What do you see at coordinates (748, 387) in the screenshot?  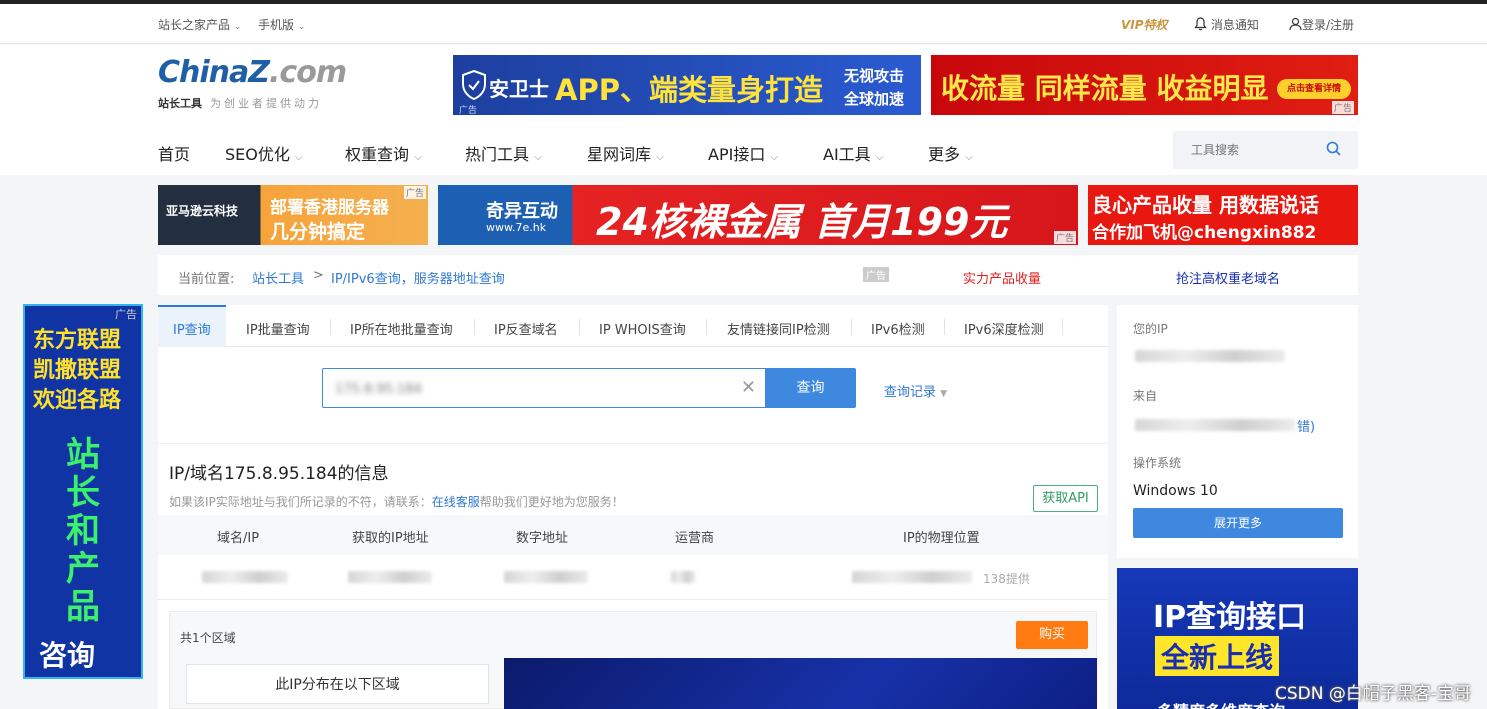 I see `close-icon: ✕` at bounding box center [748, 387].